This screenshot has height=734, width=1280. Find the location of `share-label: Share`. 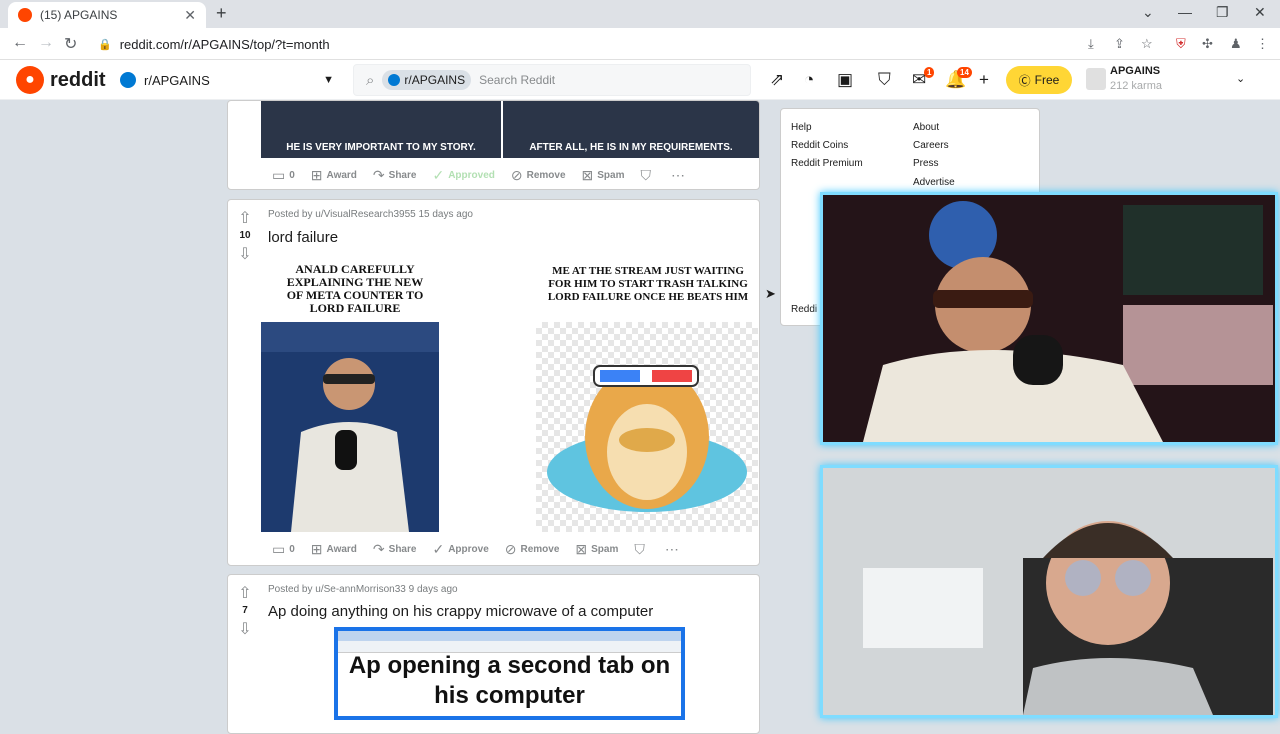

share-label: Share is located at coordinates (402, 549).